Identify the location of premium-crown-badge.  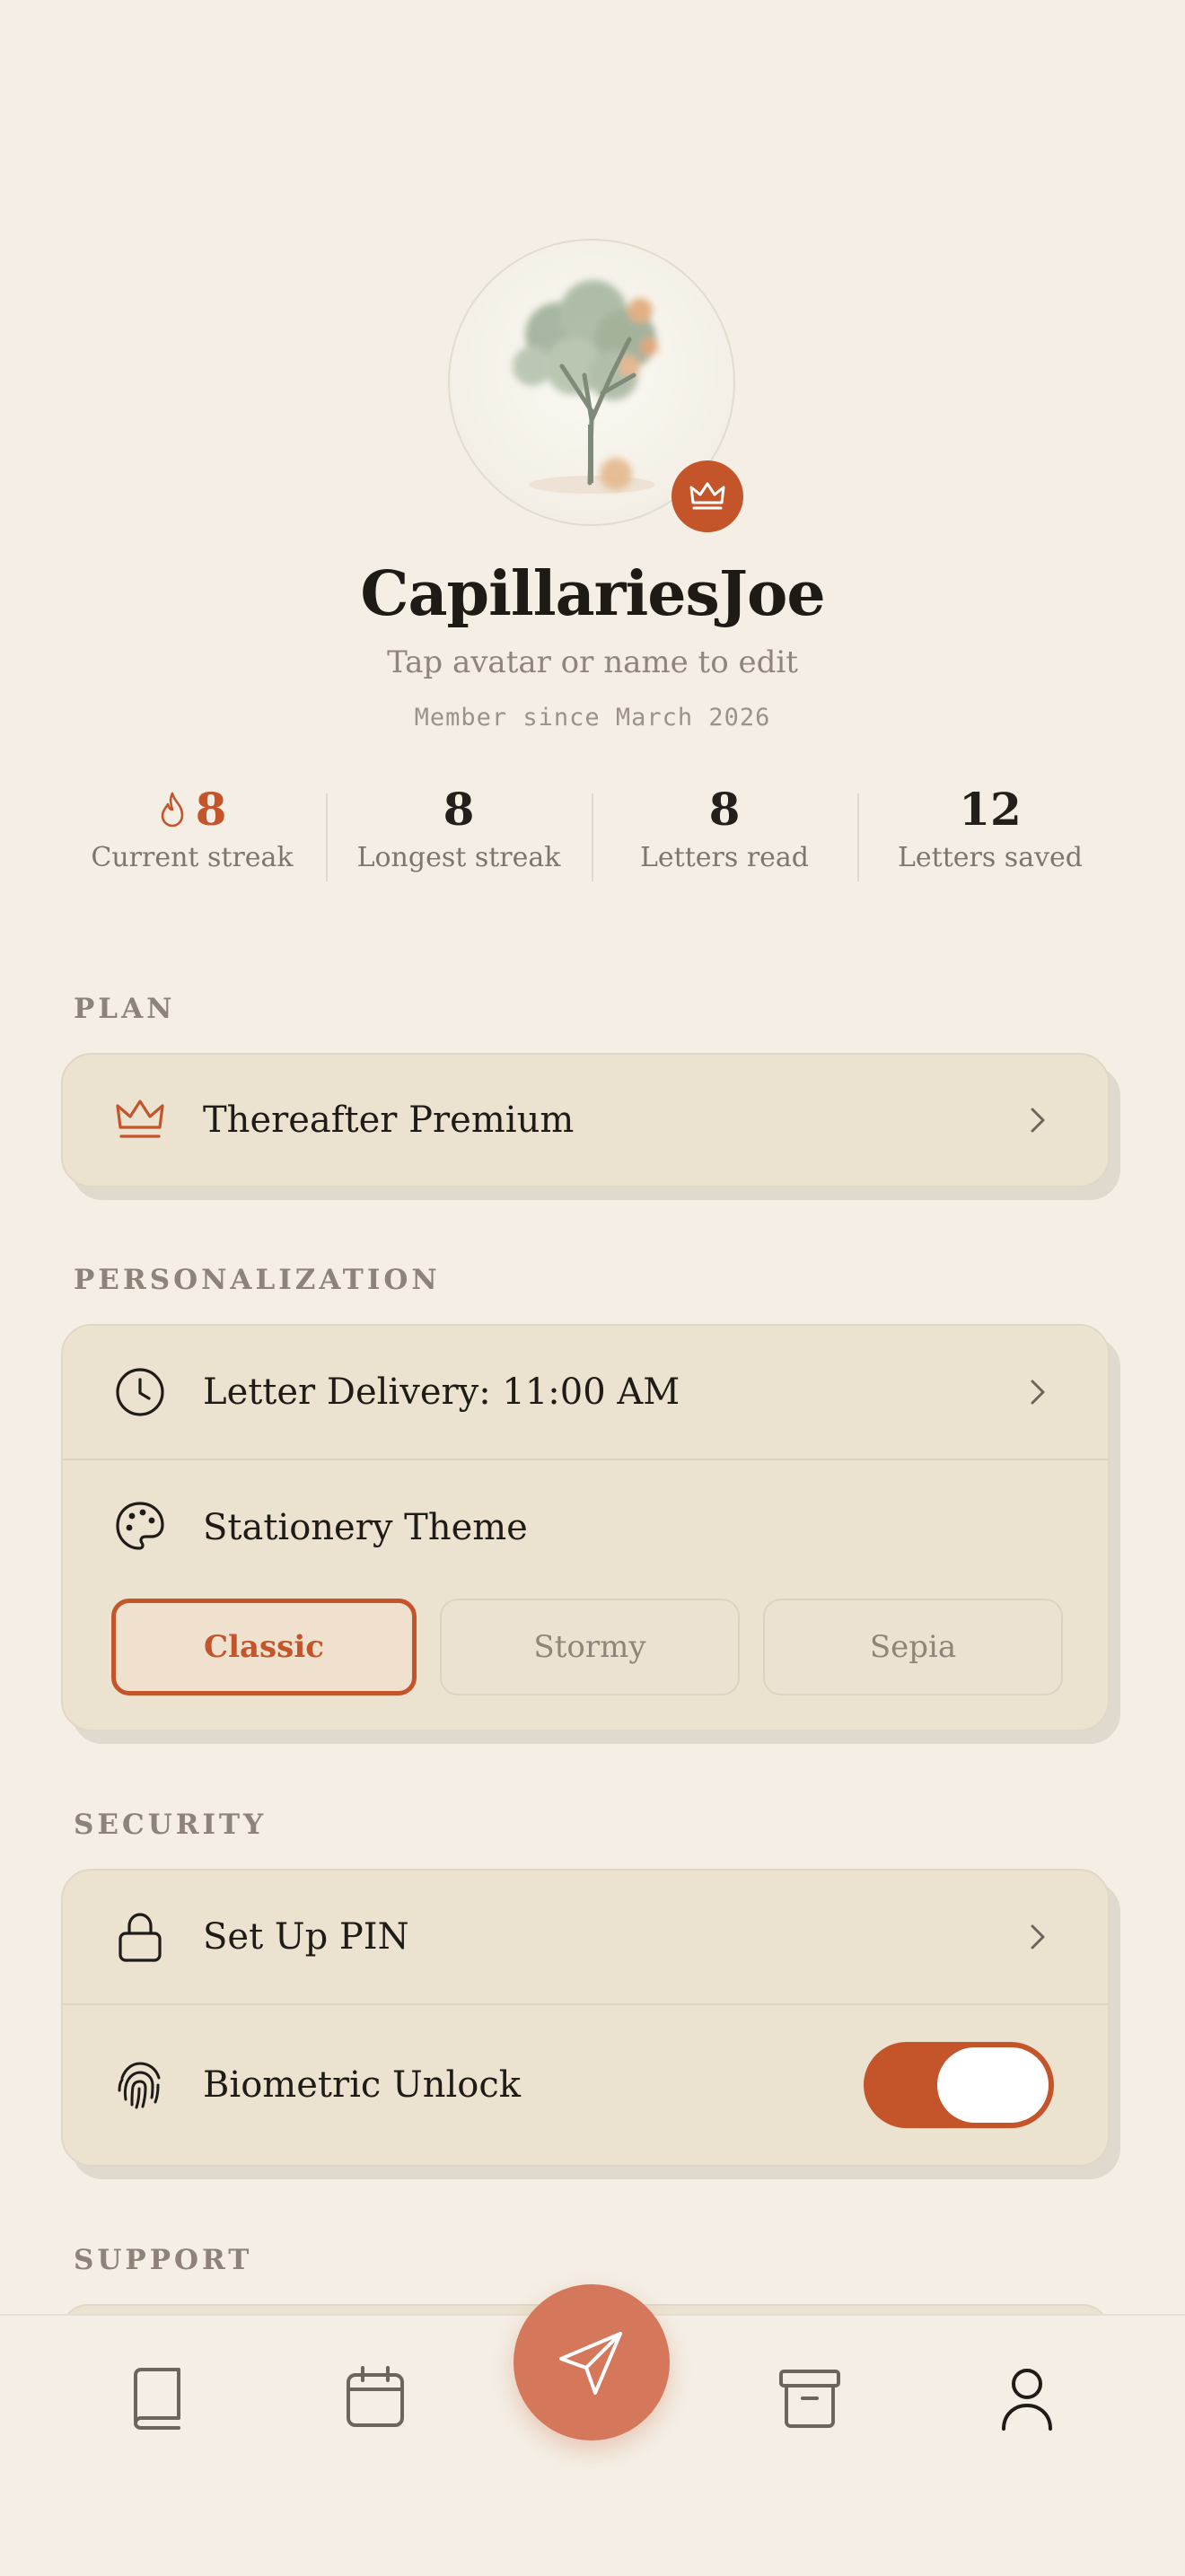
(707, 496).